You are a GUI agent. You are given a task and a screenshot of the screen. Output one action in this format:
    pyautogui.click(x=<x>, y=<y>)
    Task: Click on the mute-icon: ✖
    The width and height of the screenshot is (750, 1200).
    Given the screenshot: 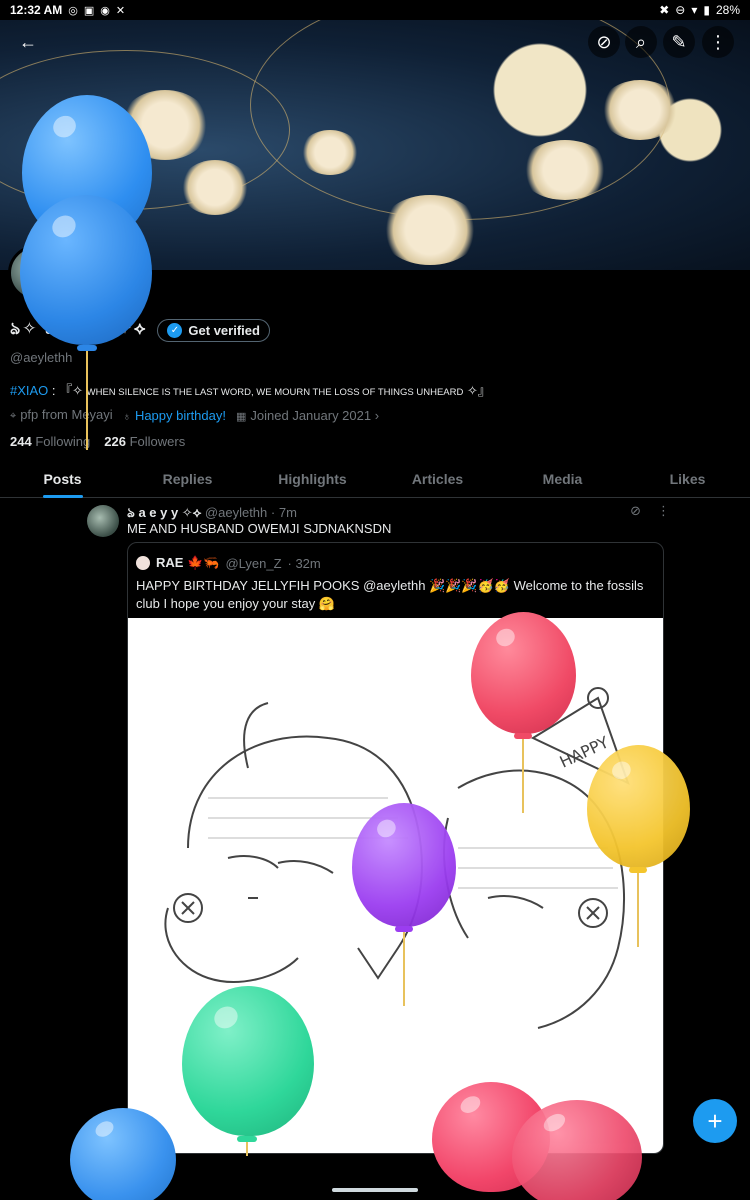 What is the action you would take?
    pyautogui.click(x=664, y=10)
    